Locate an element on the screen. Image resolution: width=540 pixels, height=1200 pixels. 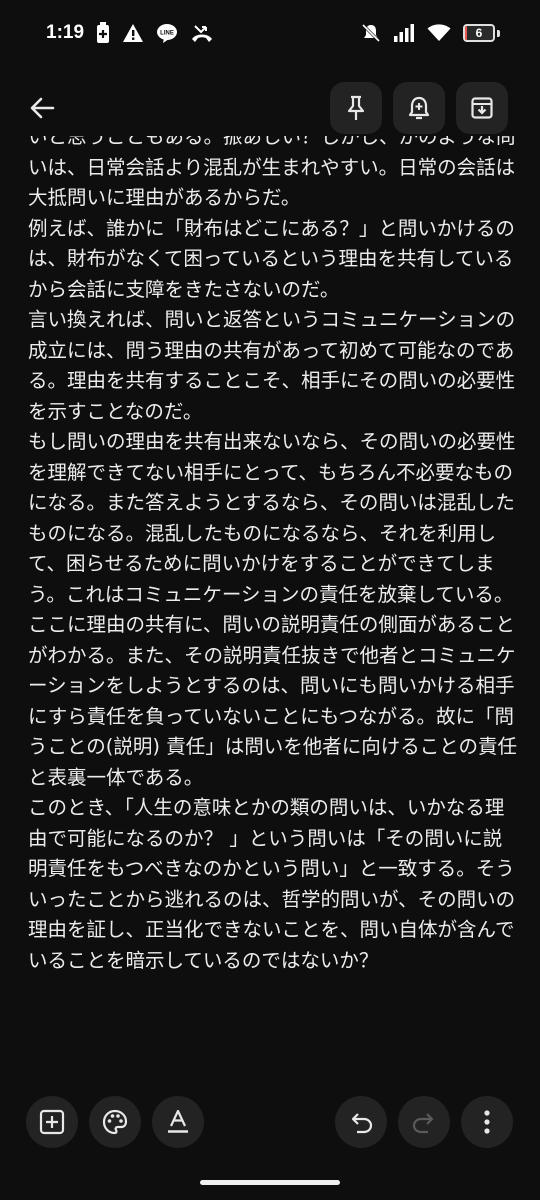
archive-icon is located at coordinates (482, 108).